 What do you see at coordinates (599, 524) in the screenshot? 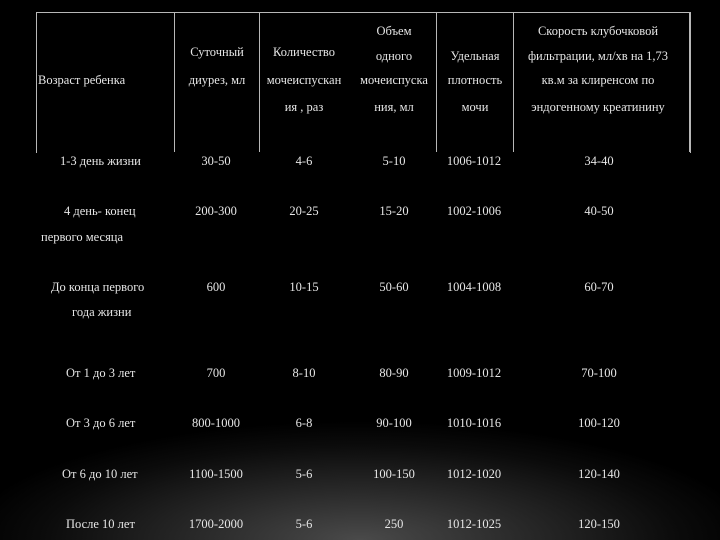
I see `row-gfr: 120-150` at bounding box center [599, 524].